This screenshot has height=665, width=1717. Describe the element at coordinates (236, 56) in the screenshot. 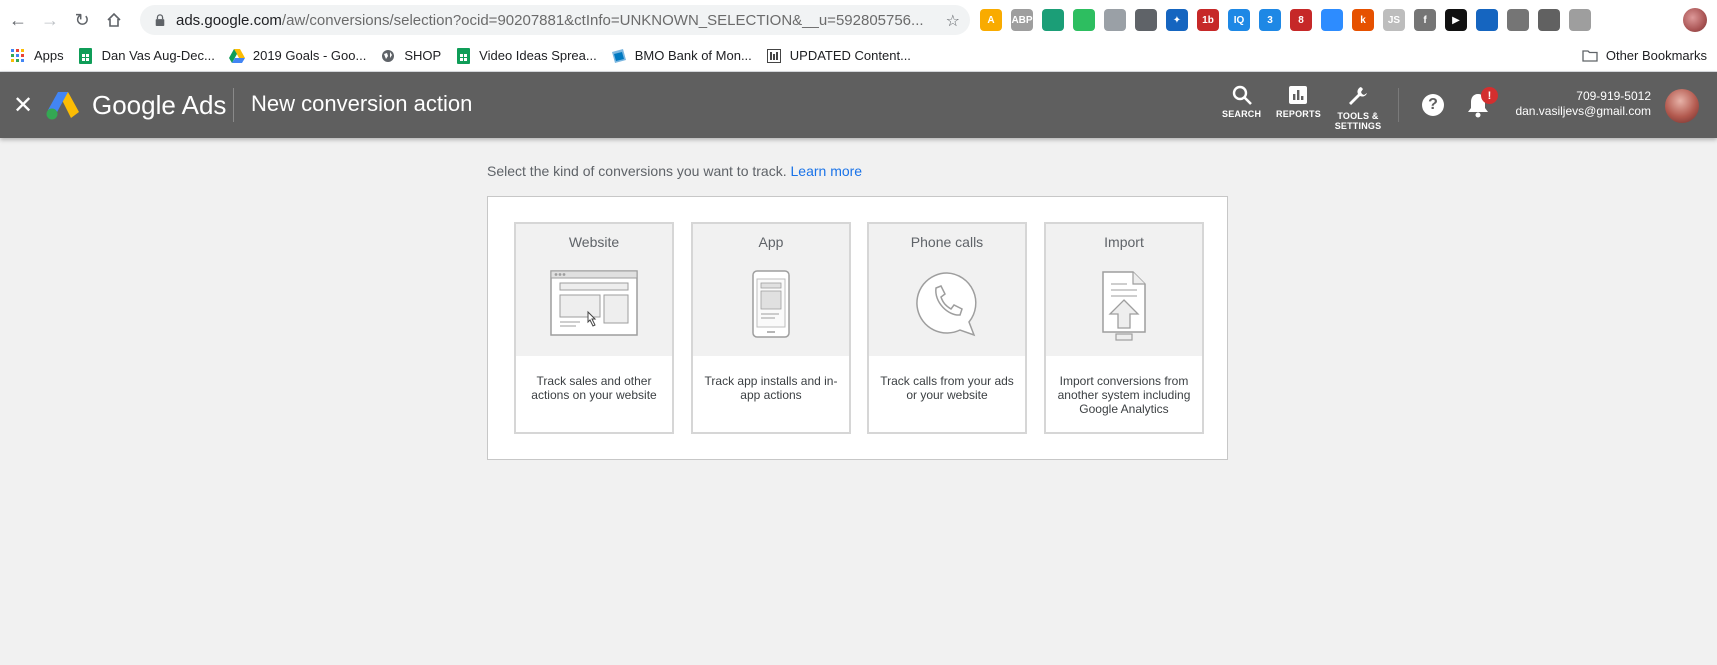

I see `drive-icon` at that location.